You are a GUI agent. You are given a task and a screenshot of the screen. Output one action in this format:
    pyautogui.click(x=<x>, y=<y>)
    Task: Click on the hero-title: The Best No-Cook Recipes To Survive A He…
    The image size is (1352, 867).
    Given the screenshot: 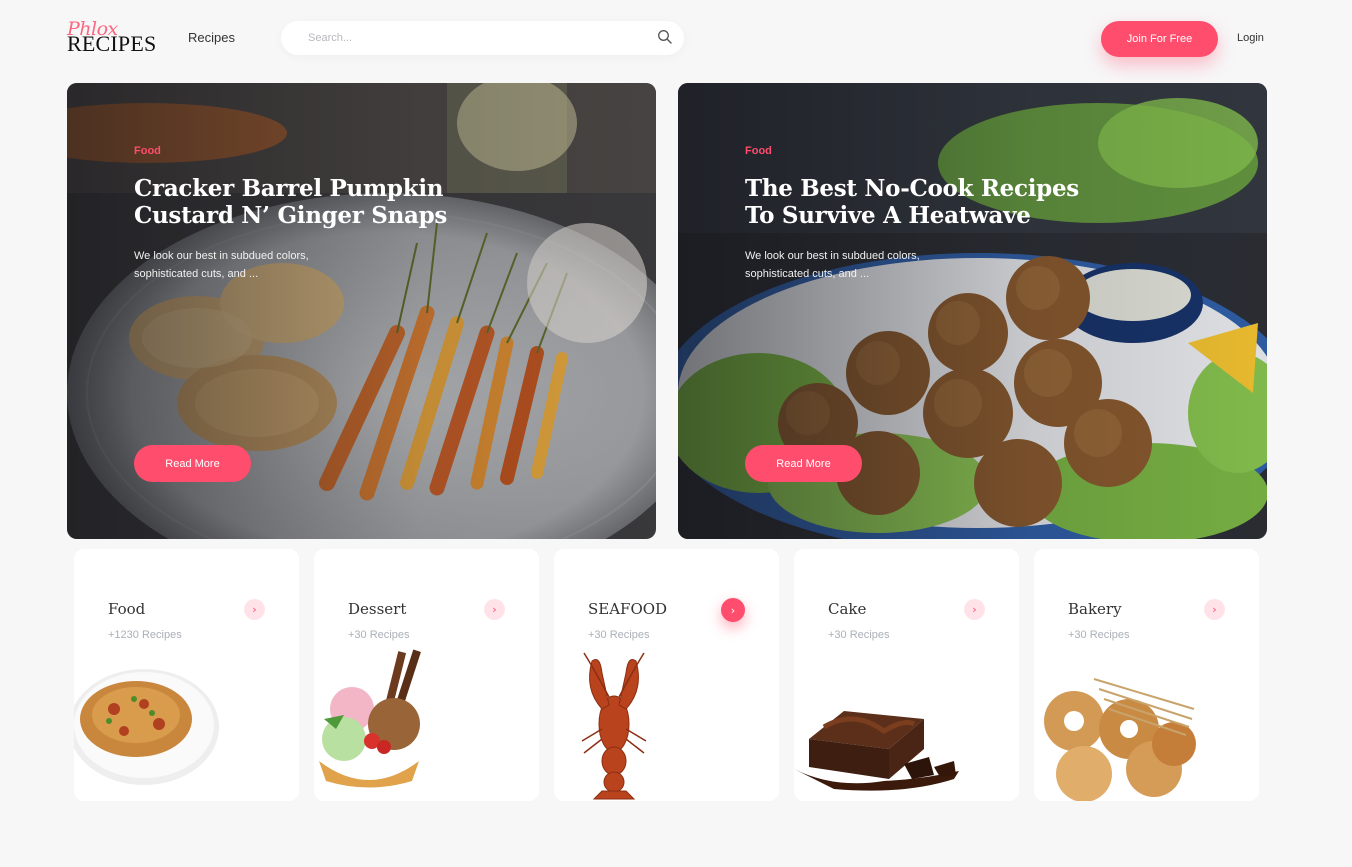 What is the action you would take?
    pyautogui.click(x=925, y=202)
    